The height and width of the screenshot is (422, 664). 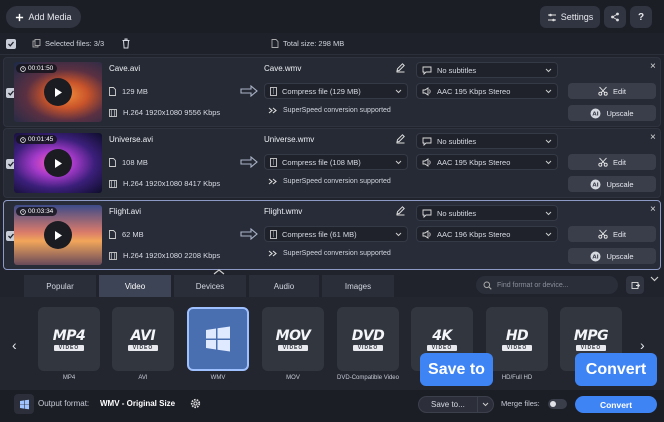 I want to click on settings-button: Settings, so click(x=570, y=17).